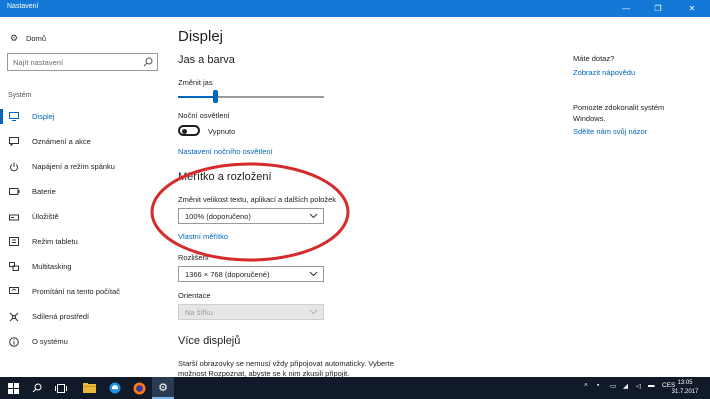  I want to click on scale-dropdown: 100% (doporučeno), so click(251, 216).